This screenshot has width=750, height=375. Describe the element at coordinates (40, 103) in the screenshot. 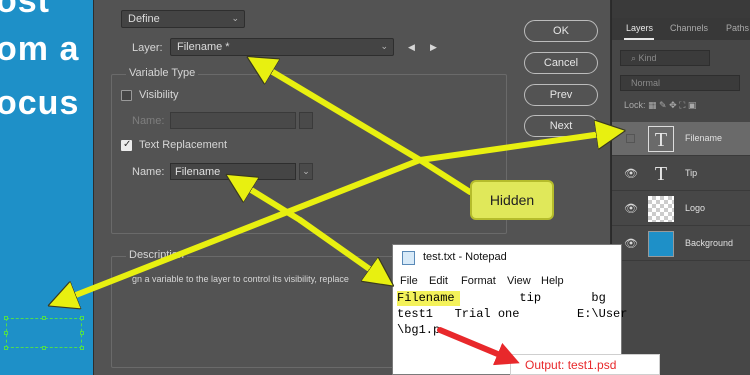

I see `canvas-text-line-3: ocus` at that location.